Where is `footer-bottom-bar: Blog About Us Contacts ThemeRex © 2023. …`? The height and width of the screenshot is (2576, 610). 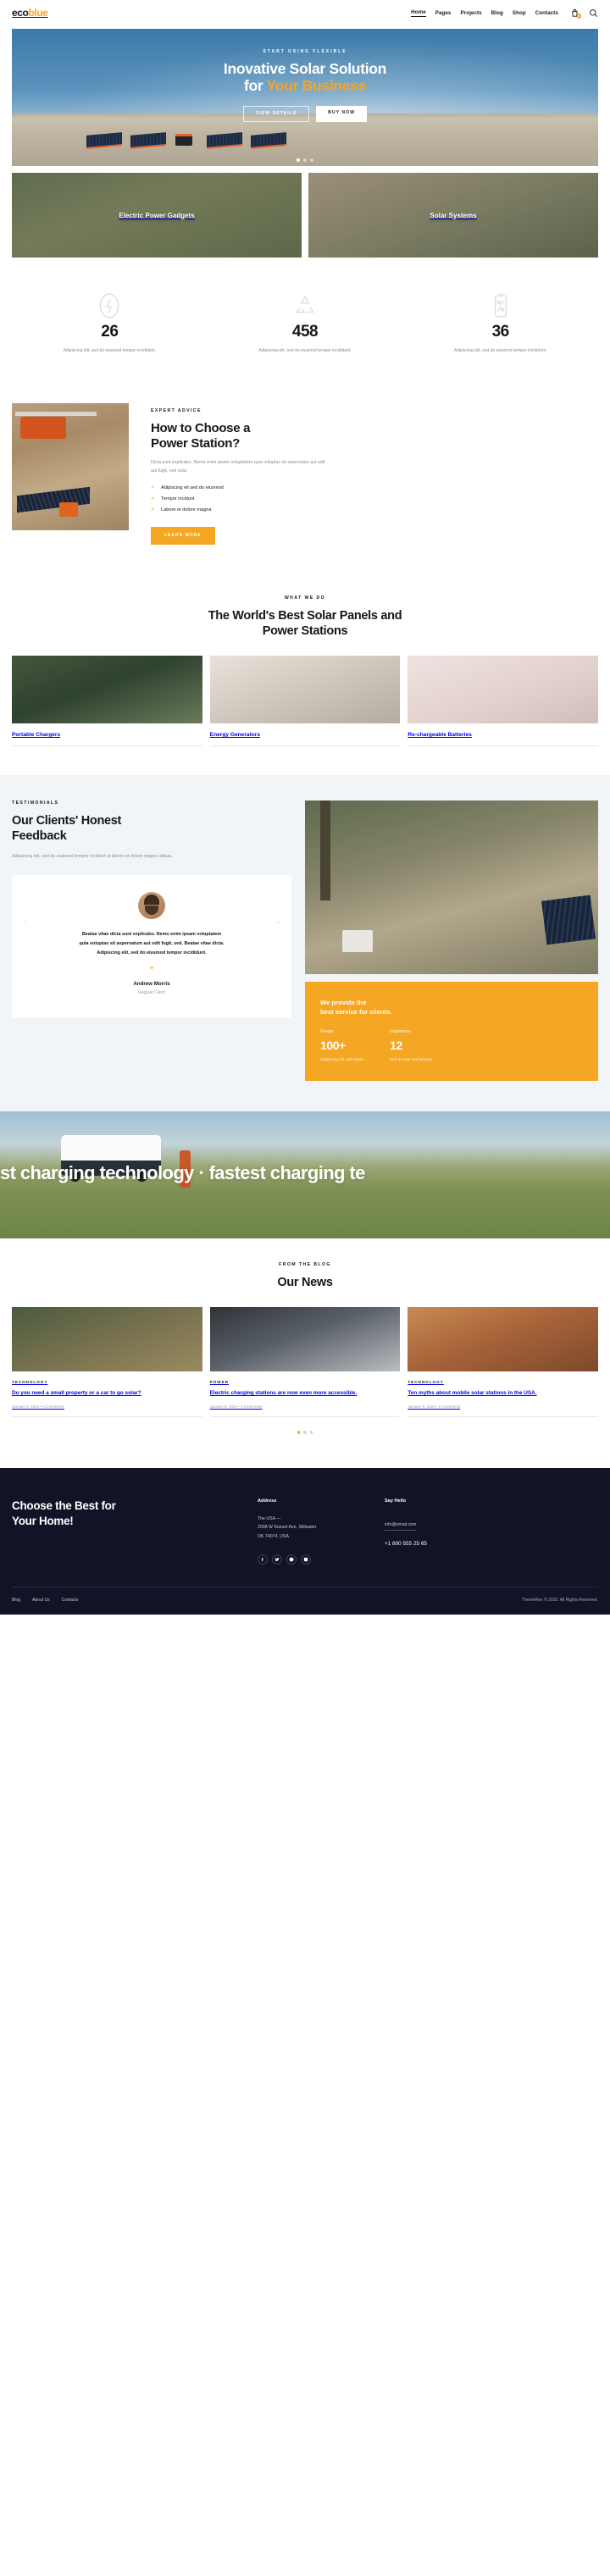 footer-bottom-bar: Blog About Us Contacts ThemeRex © 2023. … is located at coordinates (305, 1601).